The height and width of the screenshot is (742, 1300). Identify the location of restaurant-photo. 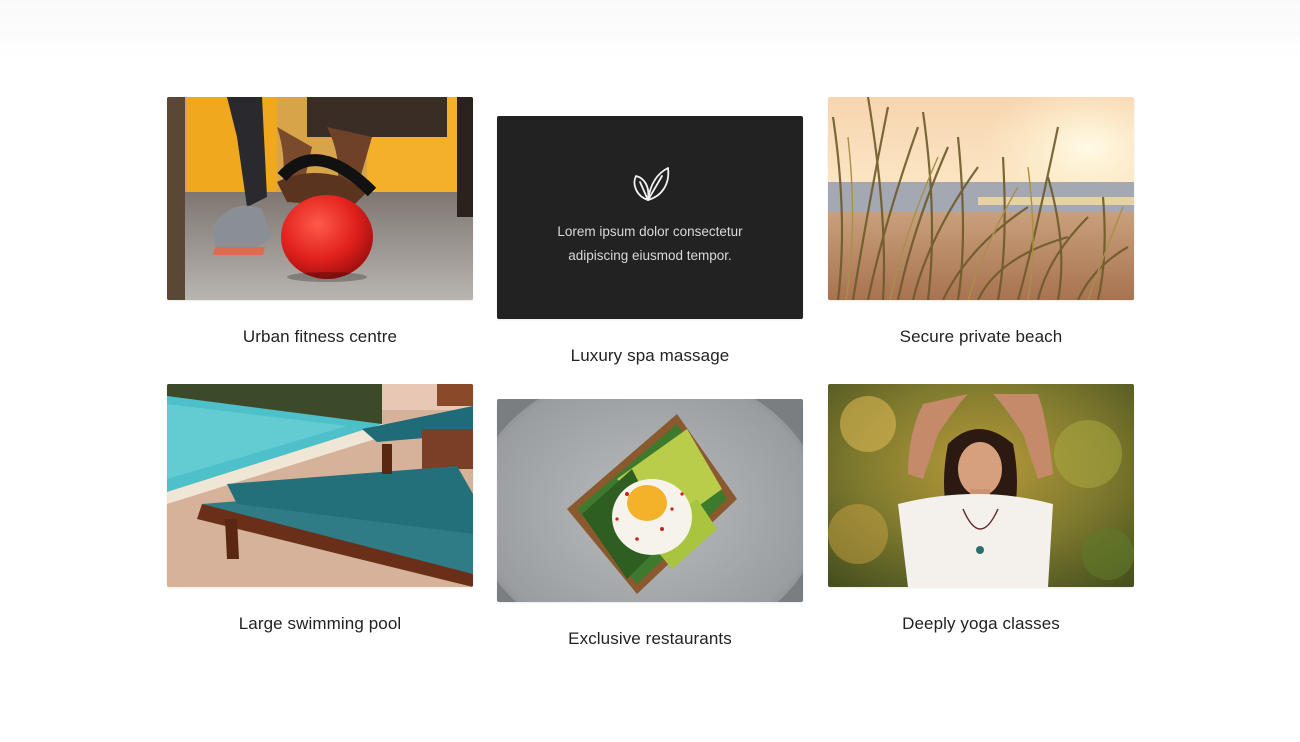
(650, 500).